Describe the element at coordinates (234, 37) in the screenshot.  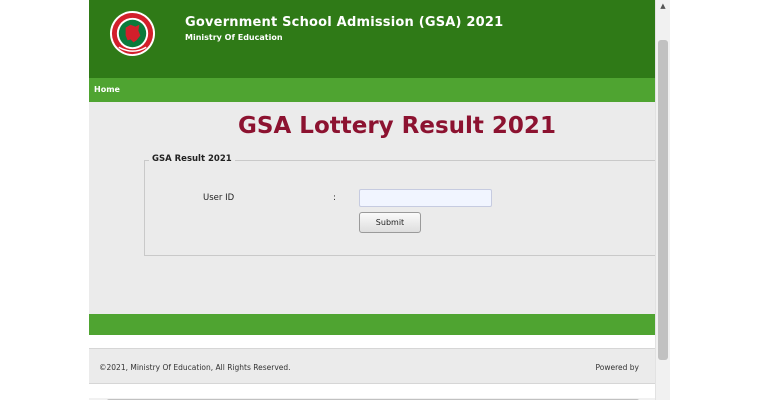
I see `site-subtitle: Ministry Of Education` at that location.